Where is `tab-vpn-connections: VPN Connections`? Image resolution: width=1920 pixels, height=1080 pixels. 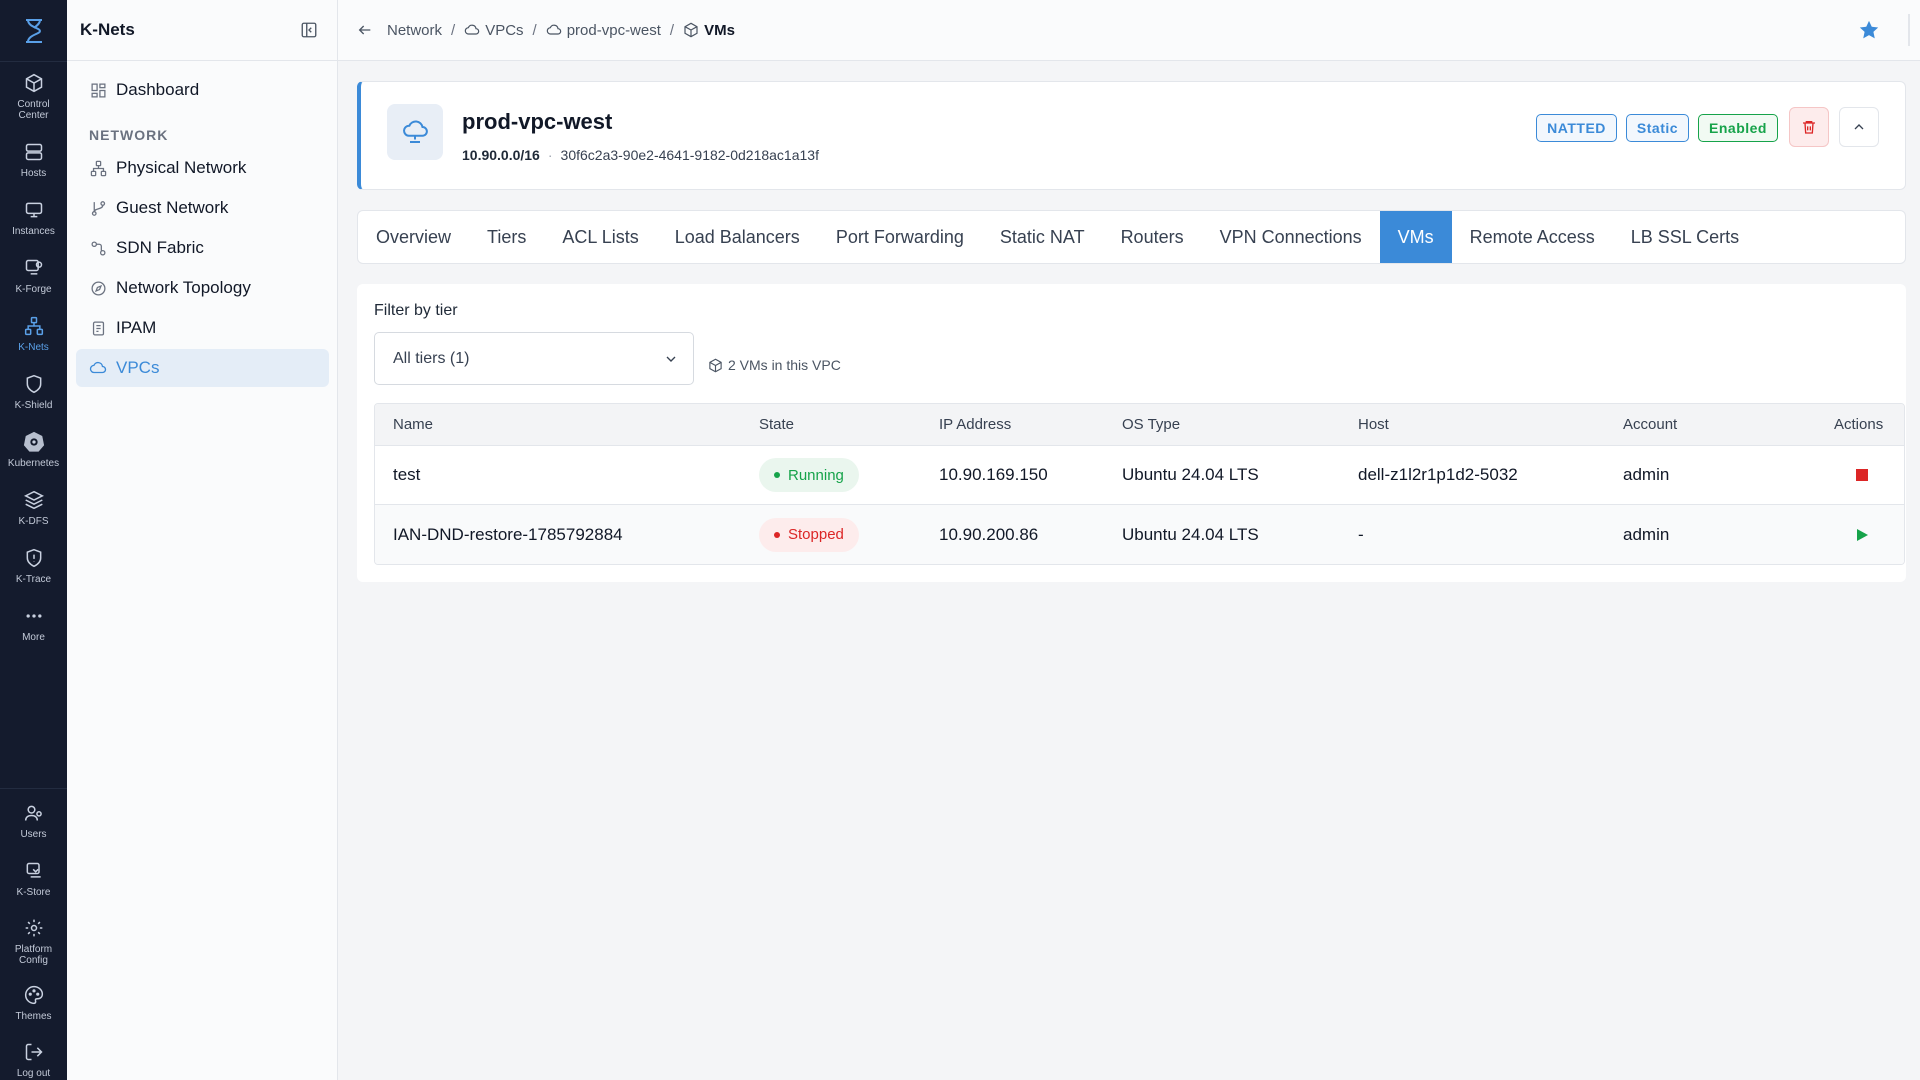
tab-vpn-connections: VPN Connections is located at coordinates (1291, 237).